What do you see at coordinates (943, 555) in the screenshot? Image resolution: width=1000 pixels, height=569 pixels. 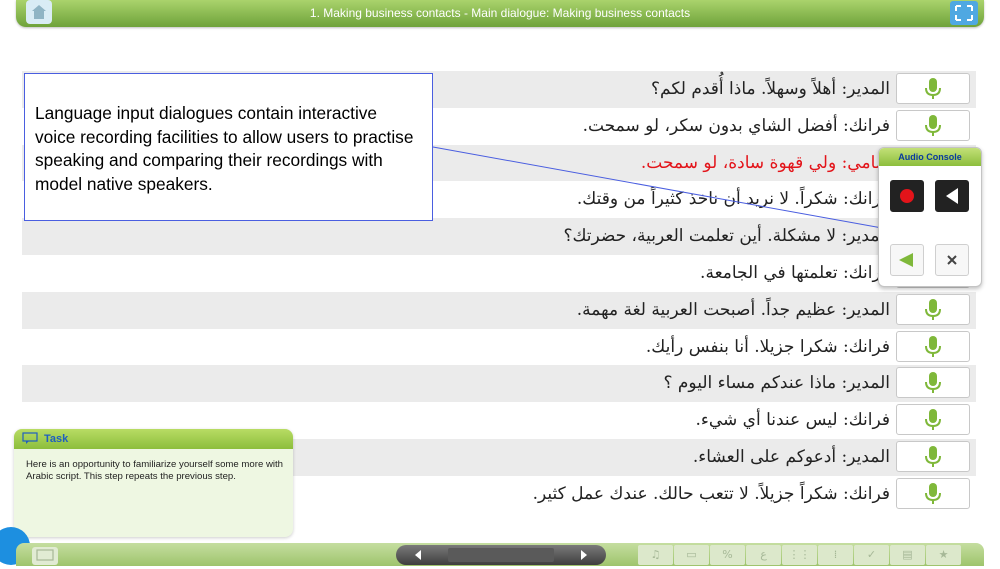 I see `tool-button: ★` at bounding box center [943, 555].